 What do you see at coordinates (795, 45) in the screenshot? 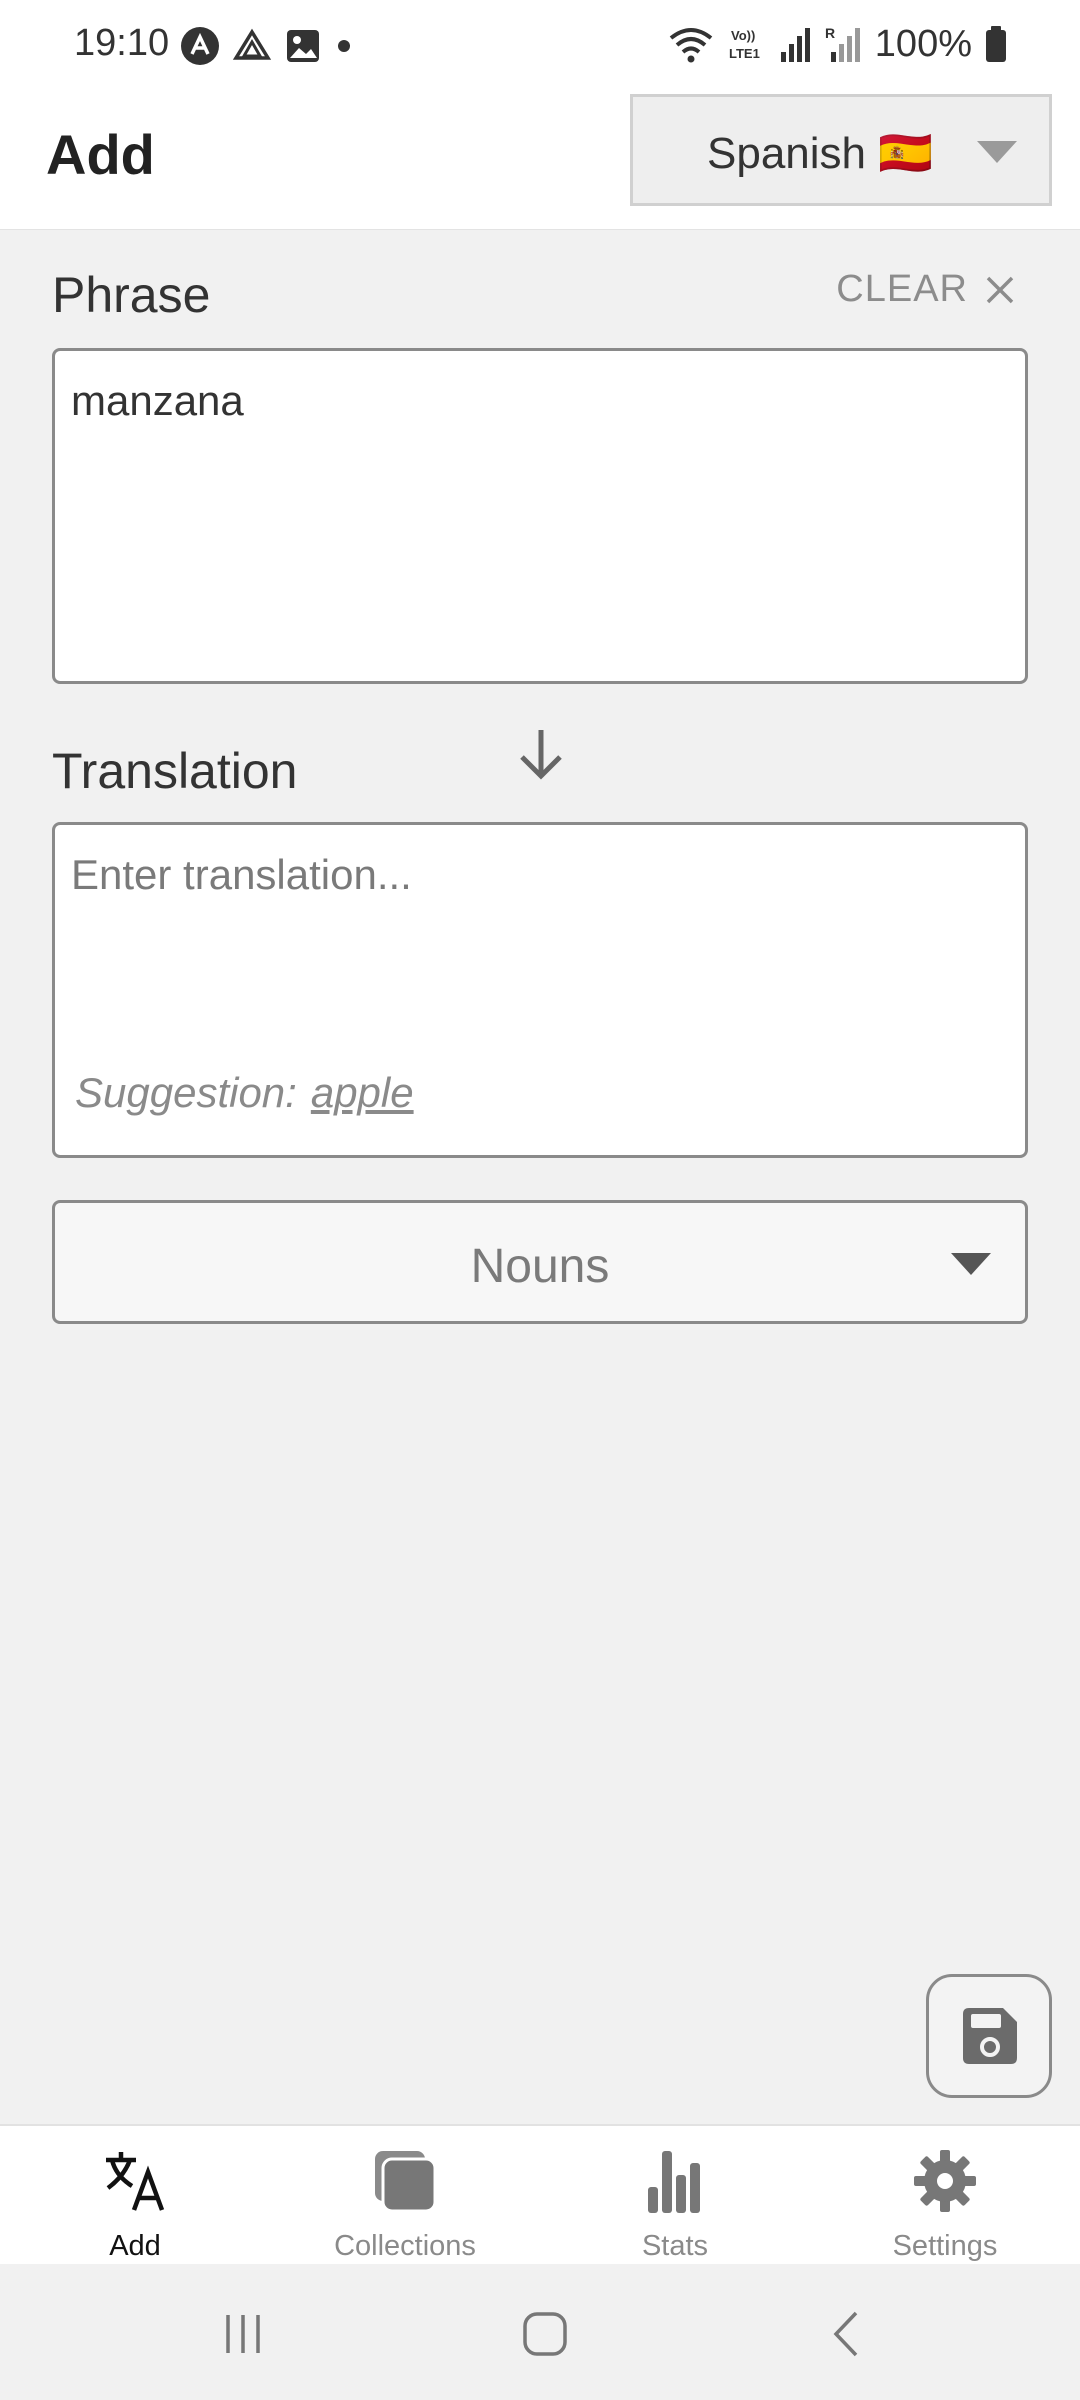
I see `signal-icon` at bounding box center [795, 45].